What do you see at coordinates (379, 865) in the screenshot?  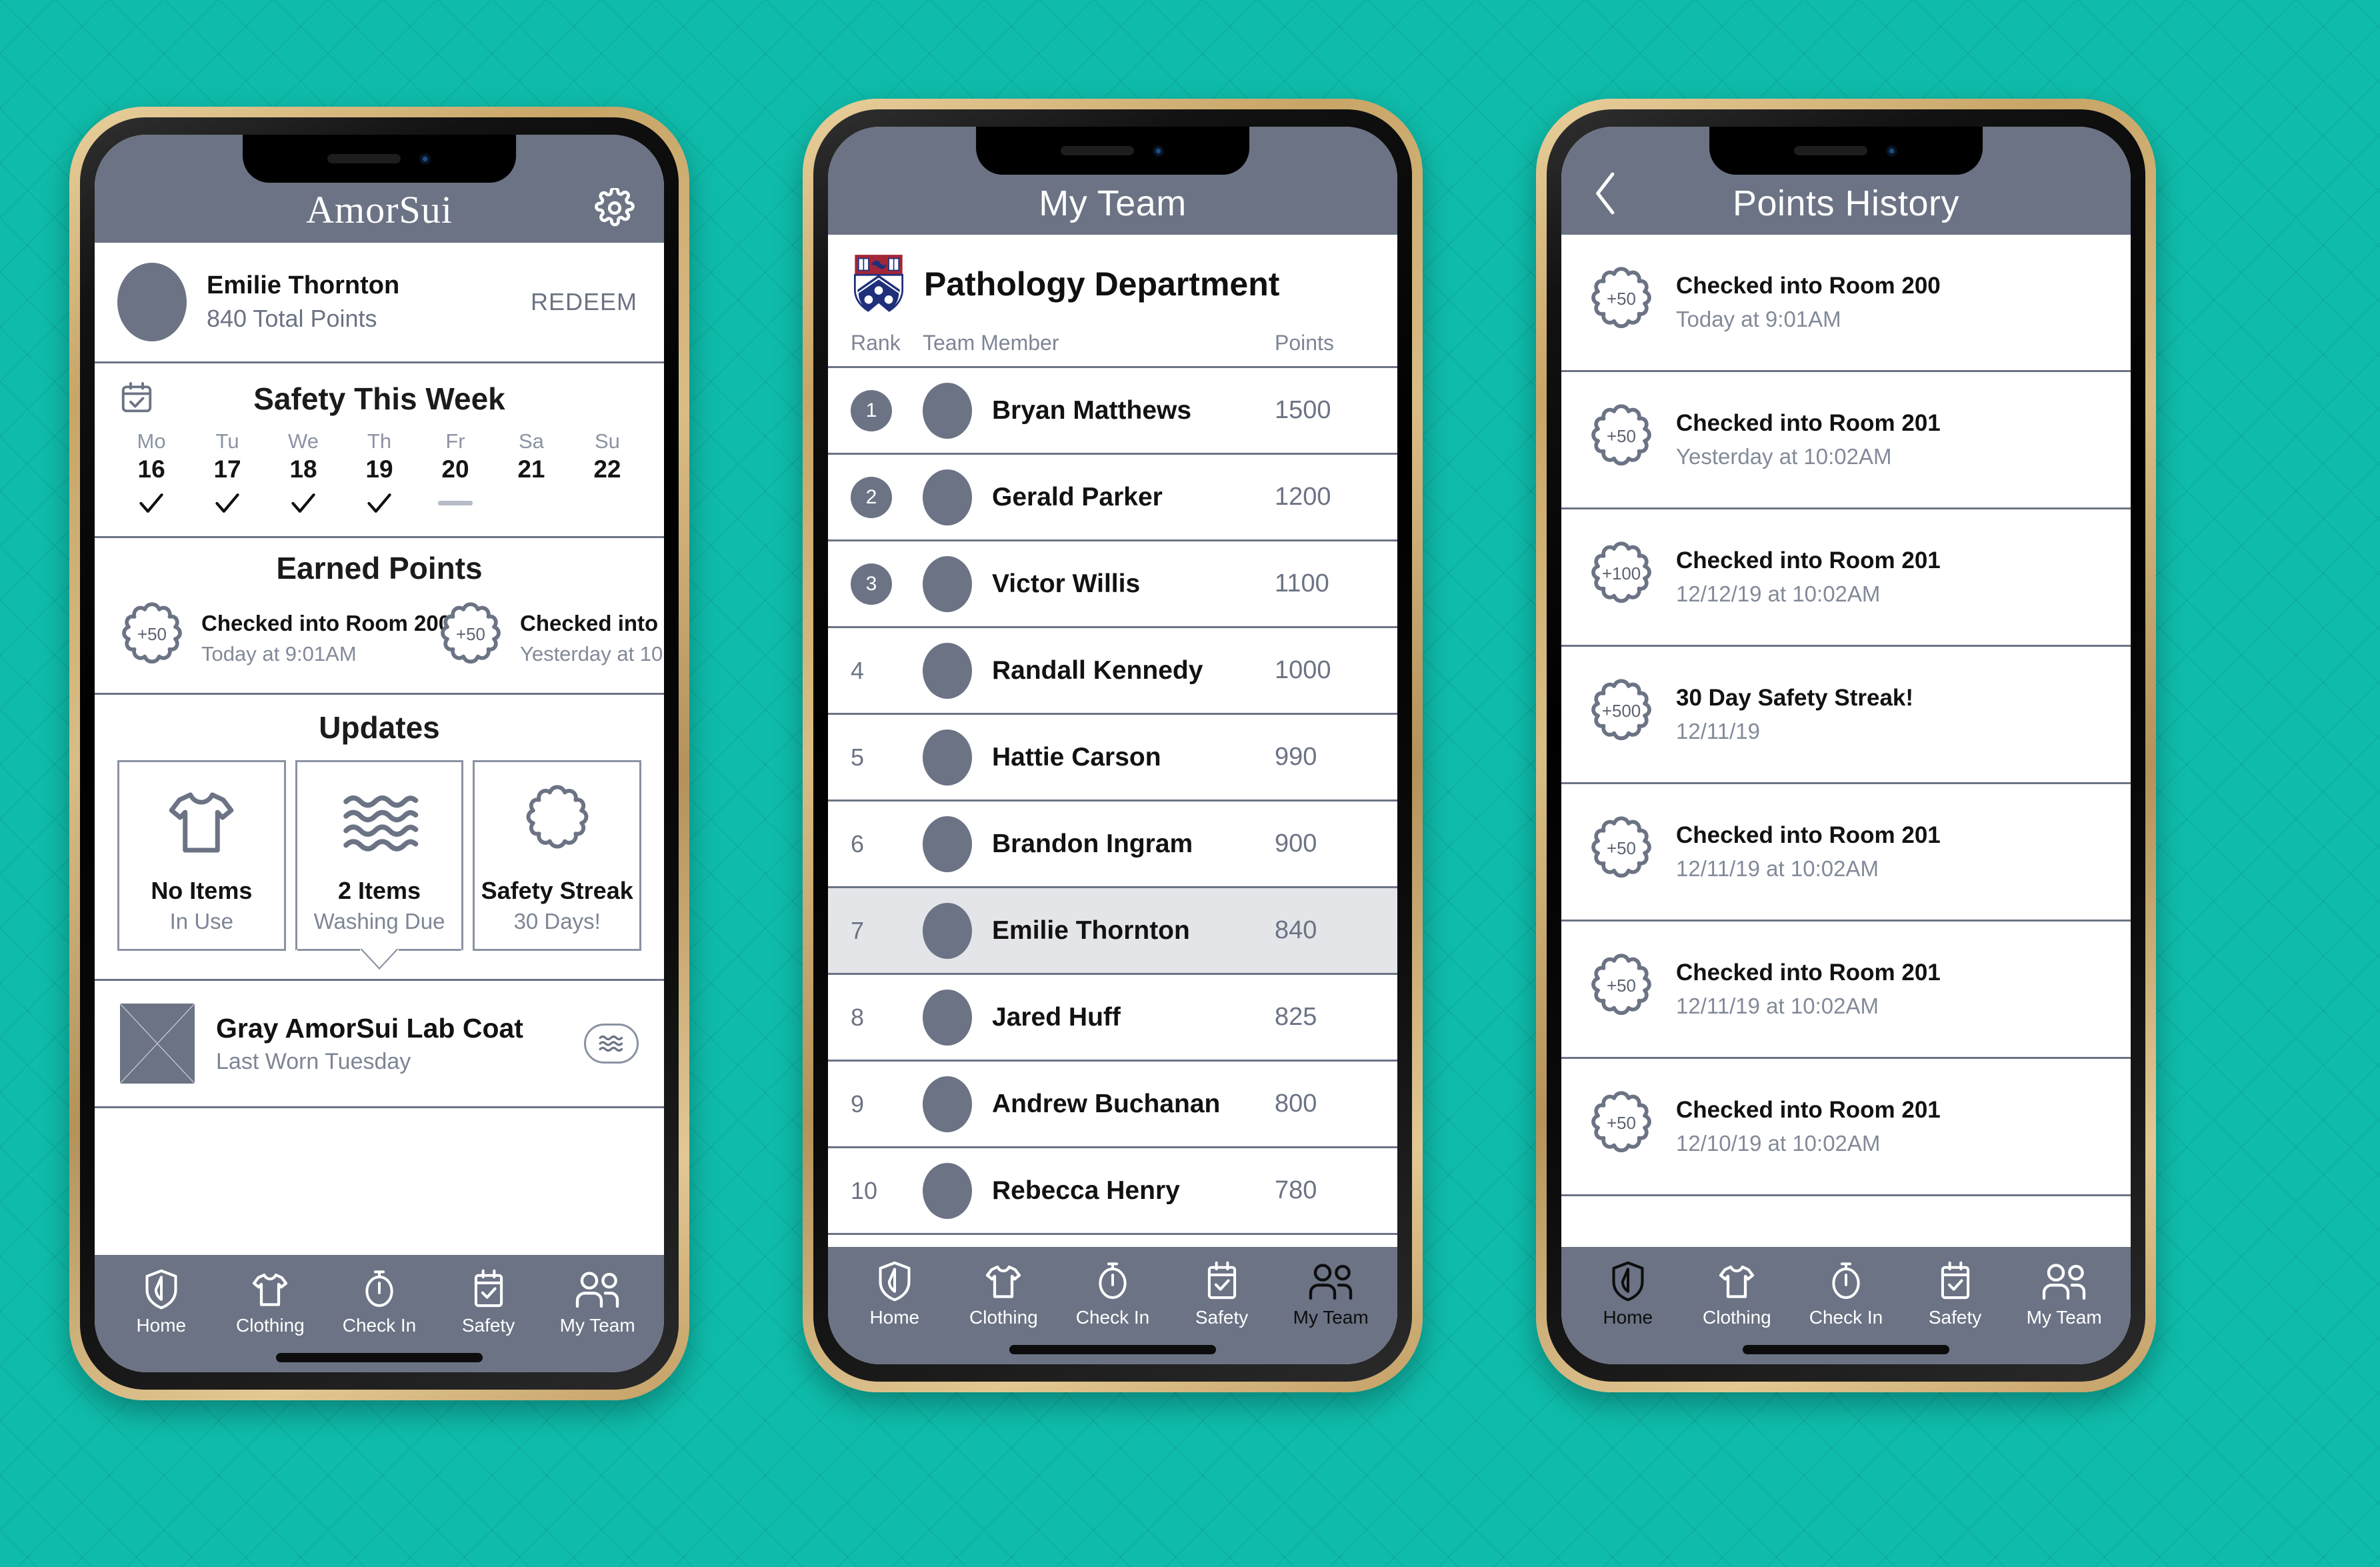 I see `update-card: 2 Items Washing Due` at bounding box center [379, 865].